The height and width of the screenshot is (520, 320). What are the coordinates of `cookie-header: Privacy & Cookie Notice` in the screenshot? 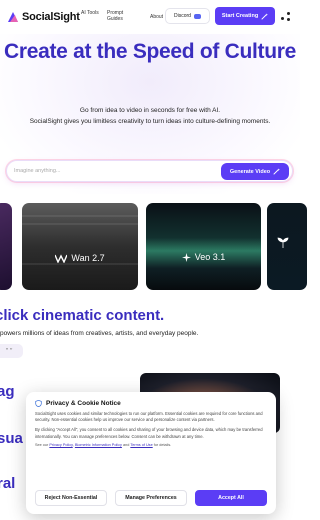 It's located at (151, 403).